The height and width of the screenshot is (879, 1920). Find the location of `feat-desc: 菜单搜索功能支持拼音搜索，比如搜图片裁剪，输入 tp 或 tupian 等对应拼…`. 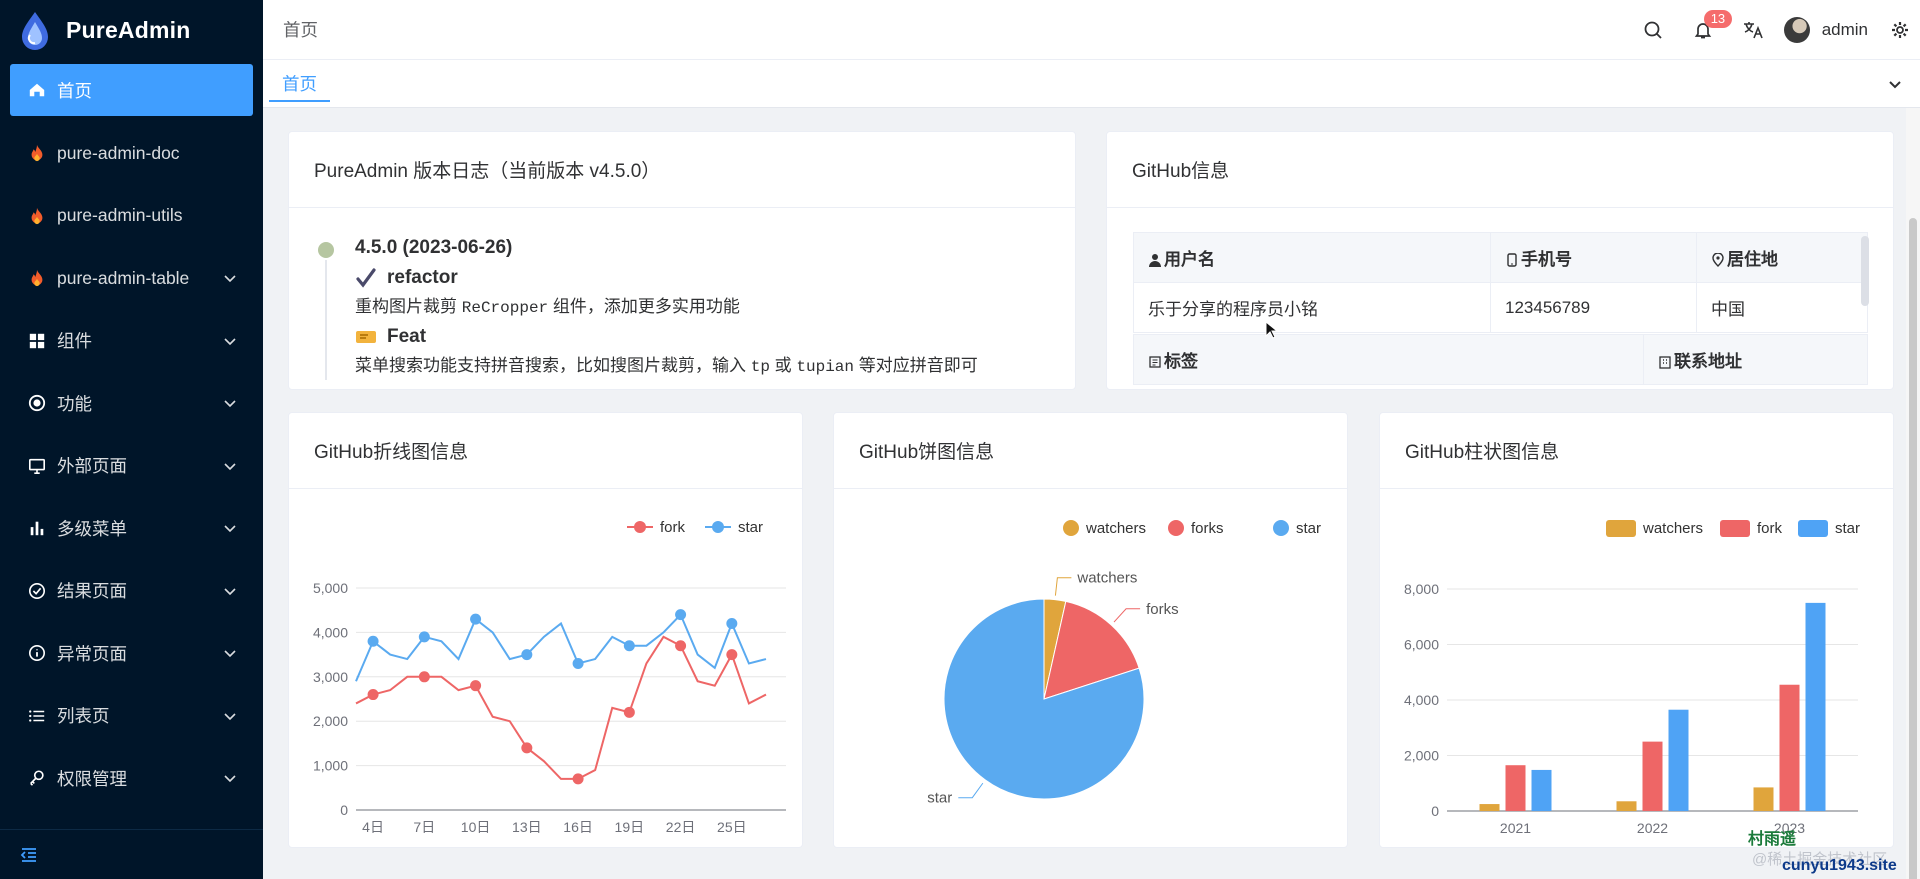

feat-desc: 菜单搜索功能支持拼音搜索，比如搜图片裁剪，输入 tp 或 tupian 等对应拼… is located at coordinates (715, 366).